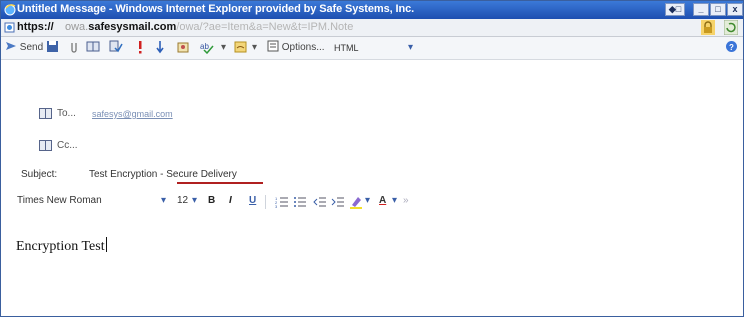 This screenshot has width=744, height=317. What do you see at coordinates (367, 200) in the screenshot?
I see `highlight-dropdown-icon: ▾` at bounding box center [367, 200].